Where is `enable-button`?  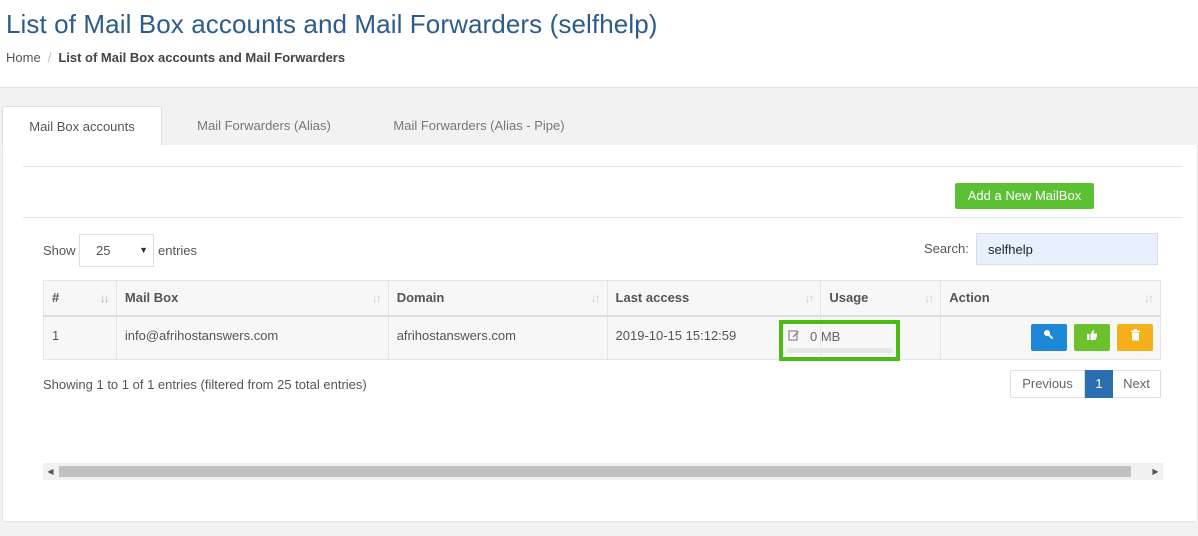
enable-button is located at coordinates (1092, 337).